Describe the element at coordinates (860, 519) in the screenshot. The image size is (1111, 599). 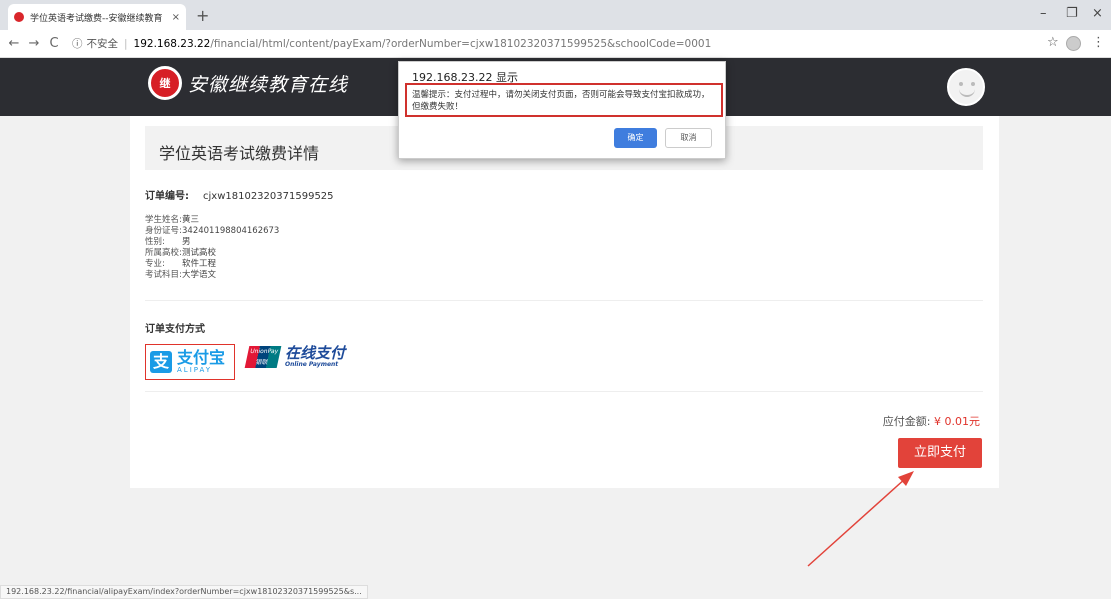
I see `annotation-arrow-icon` at that location.